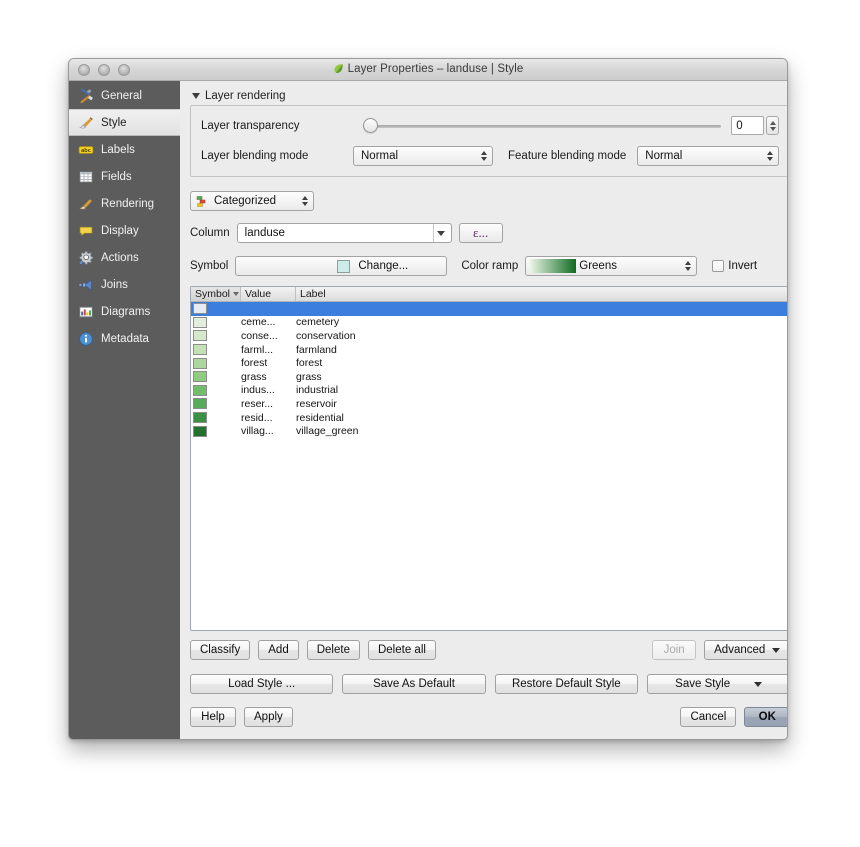 The width and height of the screenshot is (860, 847). Describe the element at coordinates (541, 391) in the screenshot. I see `category-label-cell: industrial` at that location.